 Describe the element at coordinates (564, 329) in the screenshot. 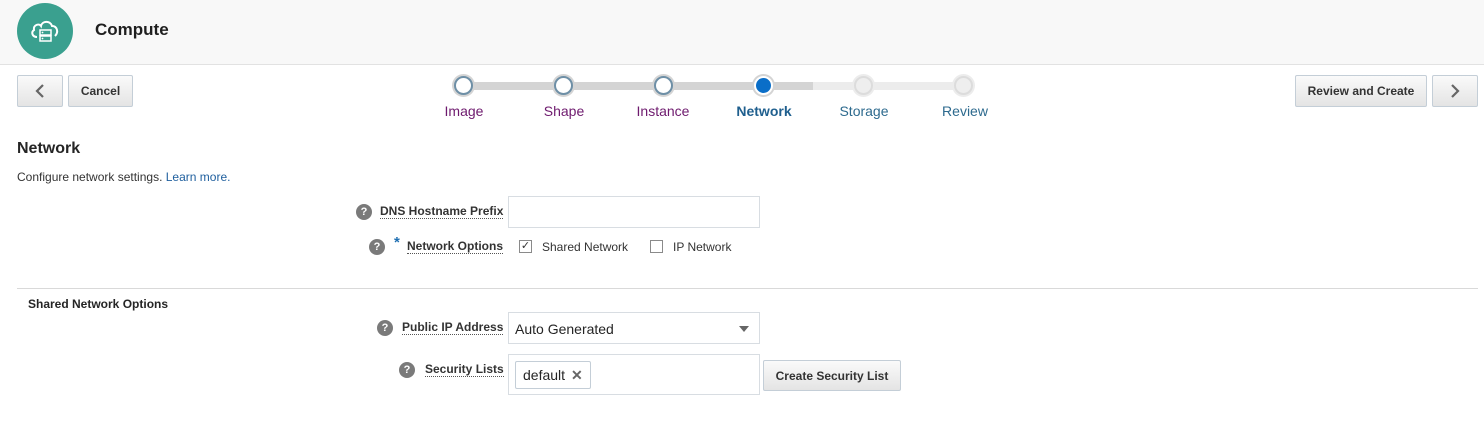

I see `public-ip-address-value: Auto Generated` at that location.